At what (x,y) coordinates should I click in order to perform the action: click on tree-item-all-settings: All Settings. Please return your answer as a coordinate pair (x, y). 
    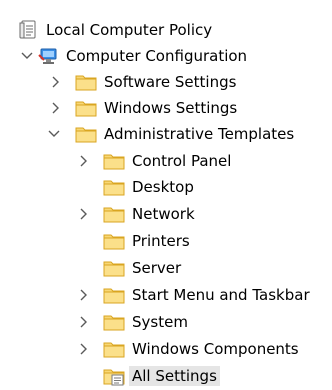
    Looking at the image, I should click on (150, 376).